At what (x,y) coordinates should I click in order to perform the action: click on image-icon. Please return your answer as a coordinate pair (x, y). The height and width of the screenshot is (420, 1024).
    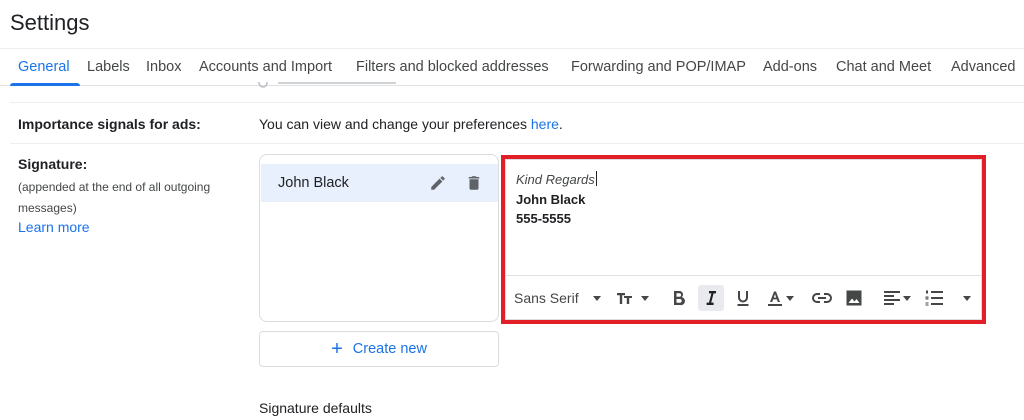
    Looking at the image, I should click on (854, 298).